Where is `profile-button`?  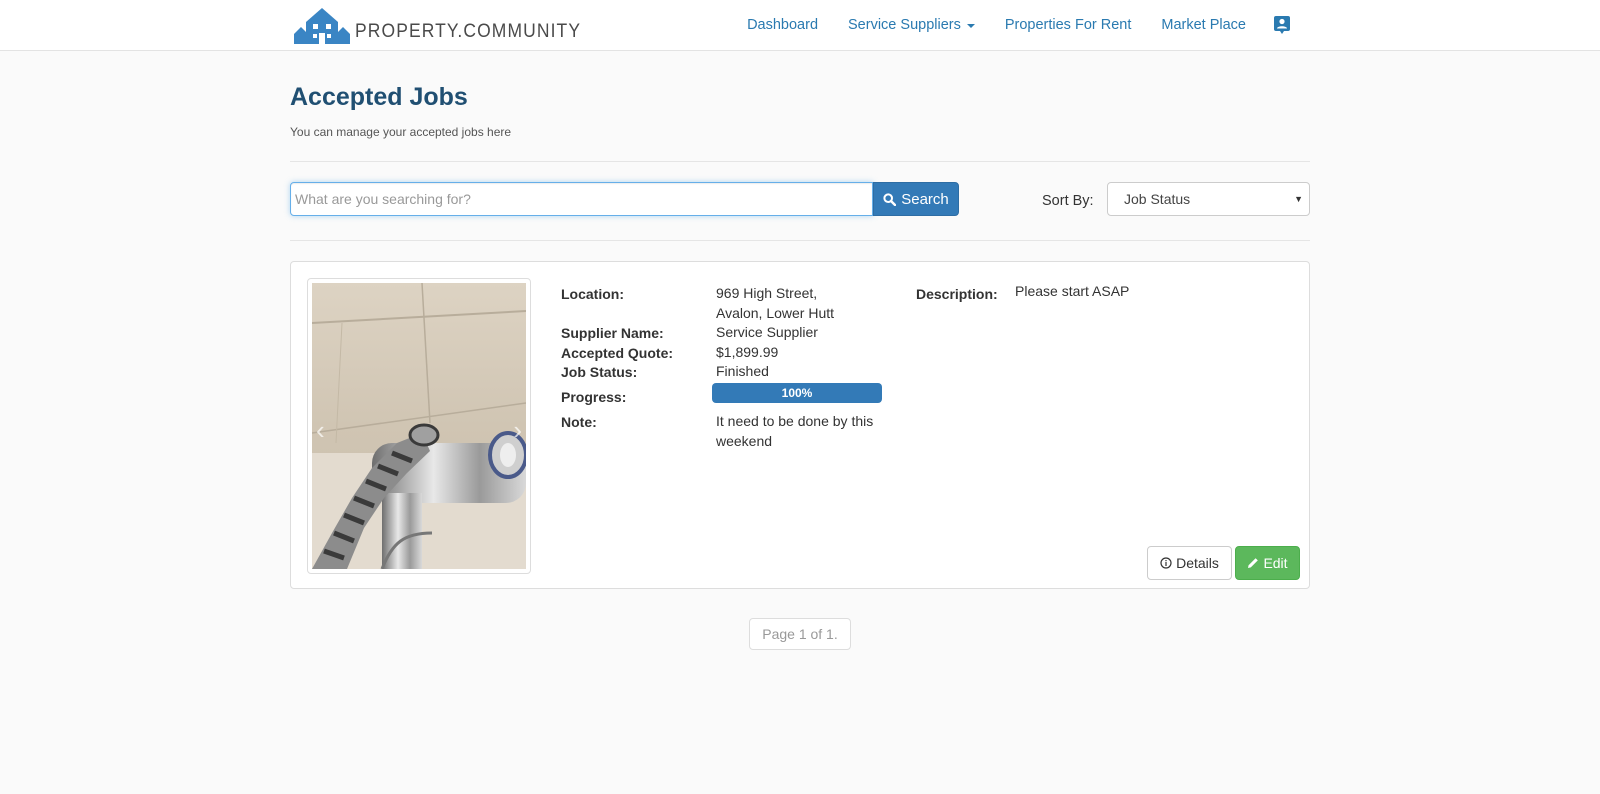
profile-button is located at coordinates (1282, 25).